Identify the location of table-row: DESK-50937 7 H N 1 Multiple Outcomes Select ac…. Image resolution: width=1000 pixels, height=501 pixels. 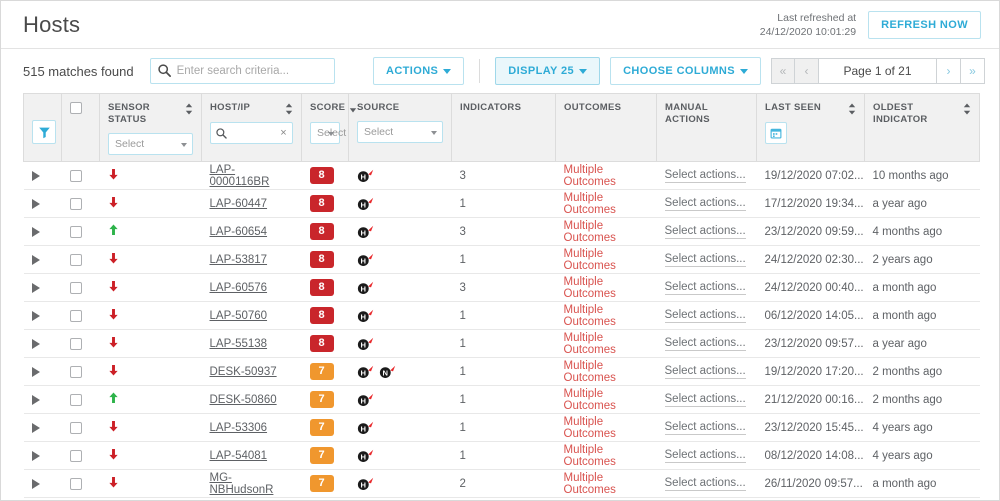
(501, 371).